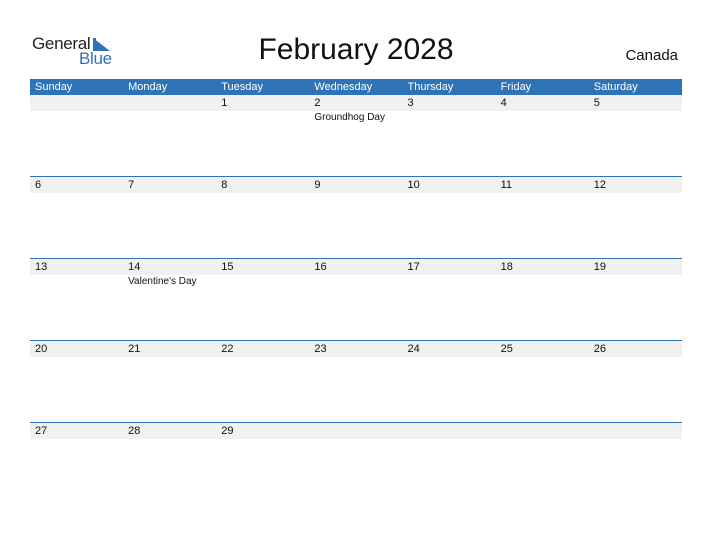 This screenshot has width=712, height=550. Describe the element at coordinates (54, 87) in the screenshot. I see `weekday-sunday: Sunday` at that location.